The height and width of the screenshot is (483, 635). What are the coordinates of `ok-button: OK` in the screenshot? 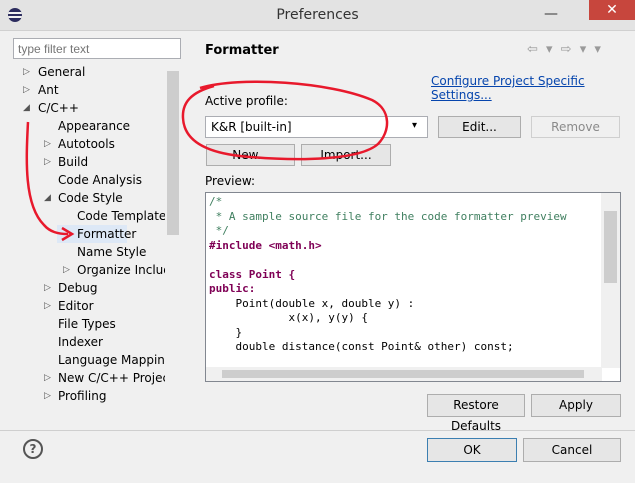 It's located at (472, 450).